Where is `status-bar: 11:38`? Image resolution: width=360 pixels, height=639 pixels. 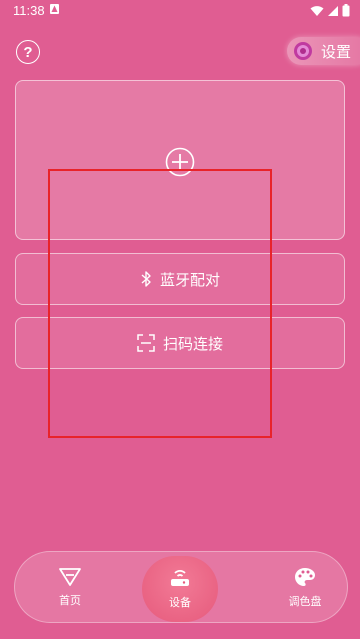
status-bar: 11:38 is located at coordinates (180, 11).